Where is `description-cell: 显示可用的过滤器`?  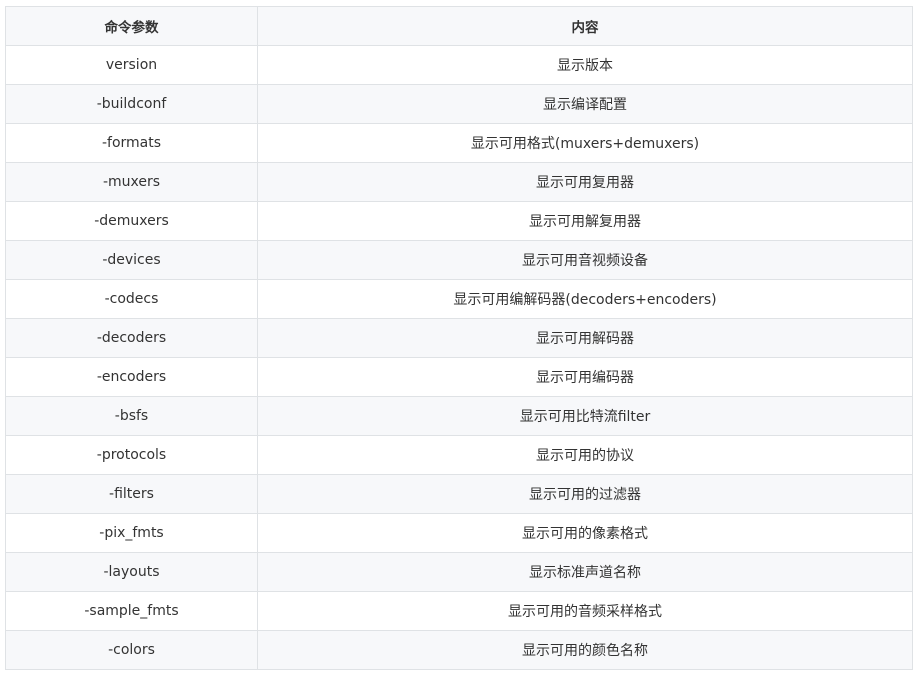
description-cell: 显示可用的过滤器 is located at coordinates (585, 494).